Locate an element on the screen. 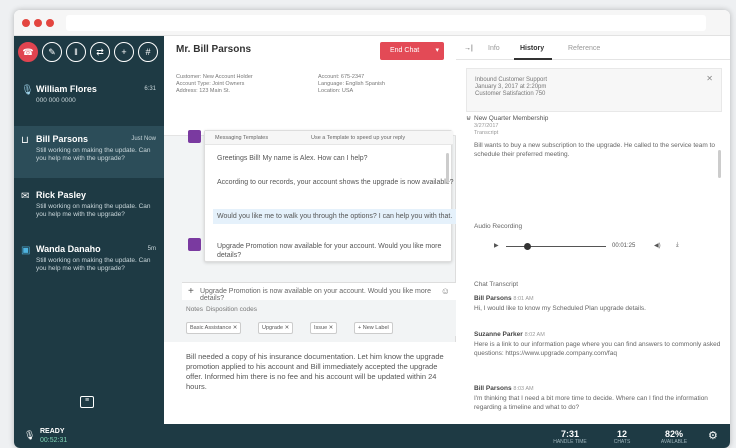  tag-chip: Basic Assistance ✕ is located at coordinates (214, 328).